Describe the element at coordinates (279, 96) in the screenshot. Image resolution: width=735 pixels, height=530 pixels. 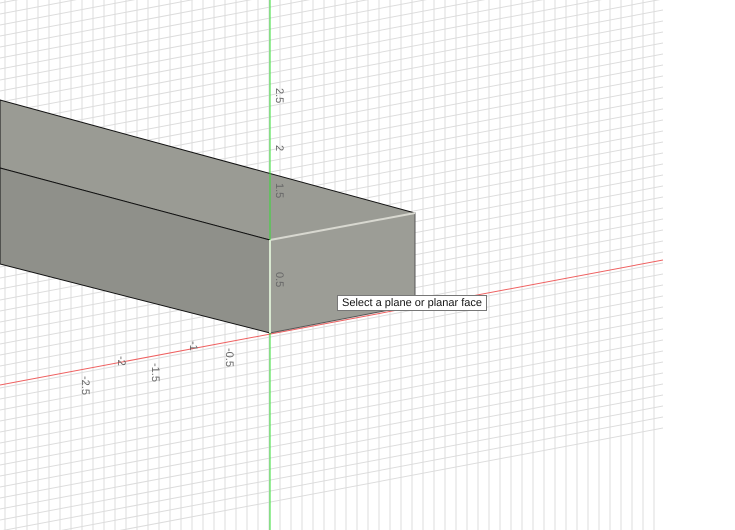
I see `axis-label: 2.5` at that location.